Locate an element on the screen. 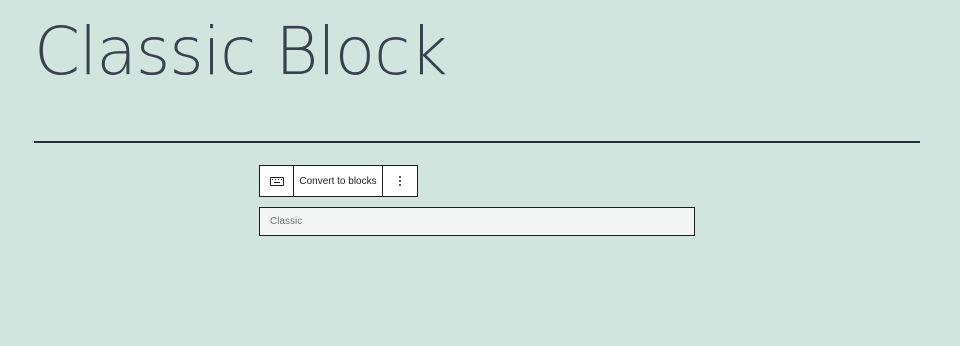 This screenshot has width=960, height=346. more-options-button is located at coordinates (400, 181).